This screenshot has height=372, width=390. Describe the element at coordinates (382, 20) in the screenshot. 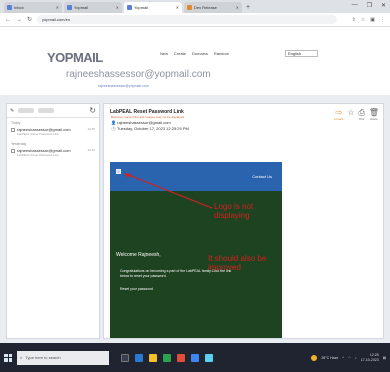

I see `menu-dots-icon: ⋮` at that location.